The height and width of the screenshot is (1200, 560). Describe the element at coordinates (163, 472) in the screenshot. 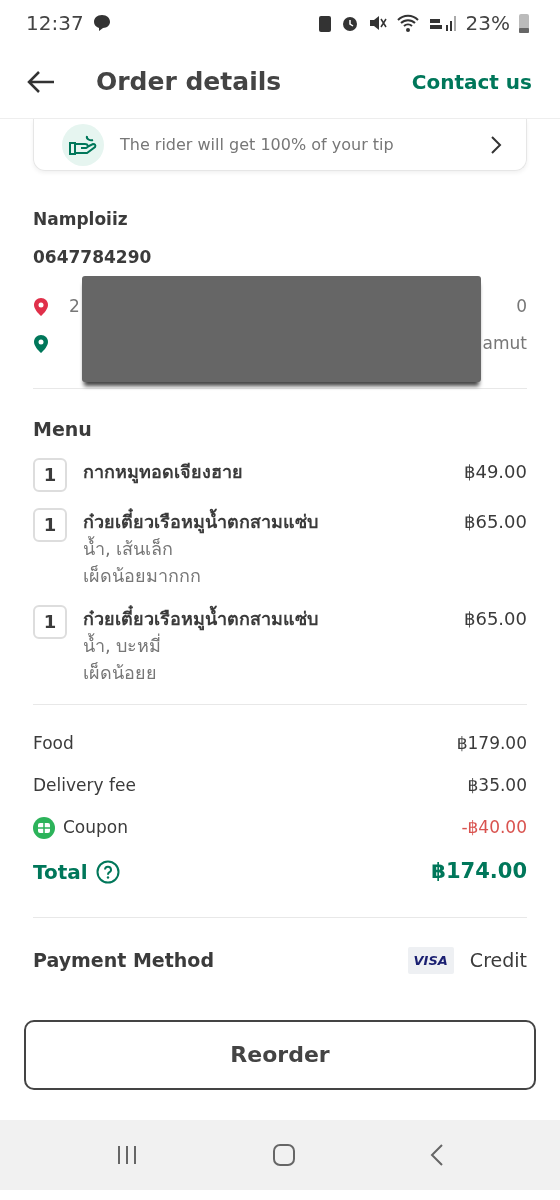

I see `item-name: กากหมูทอดเจียงฮาย` at that location.